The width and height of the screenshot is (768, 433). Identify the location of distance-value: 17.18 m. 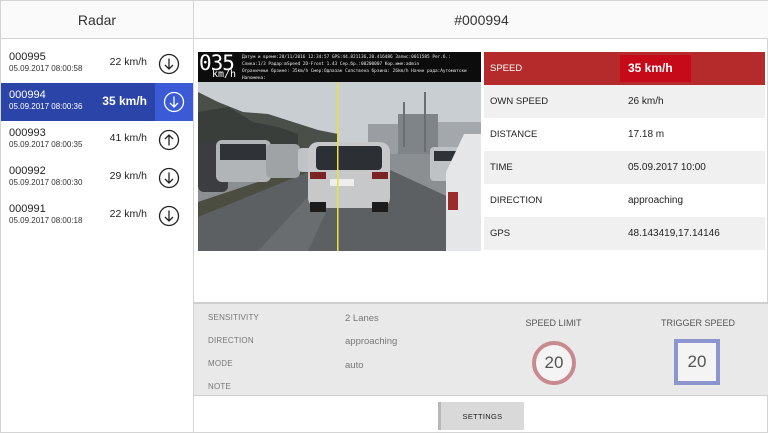
(646, 134).